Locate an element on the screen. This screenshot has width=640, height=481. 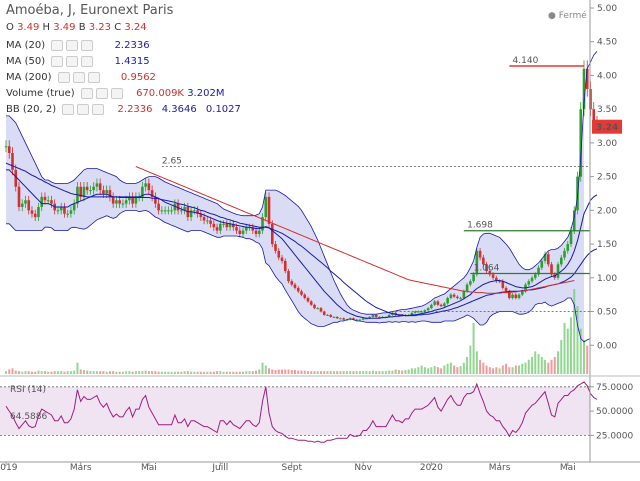
legend-ma50-label: MA (50) is located at coordinates (26, 61).